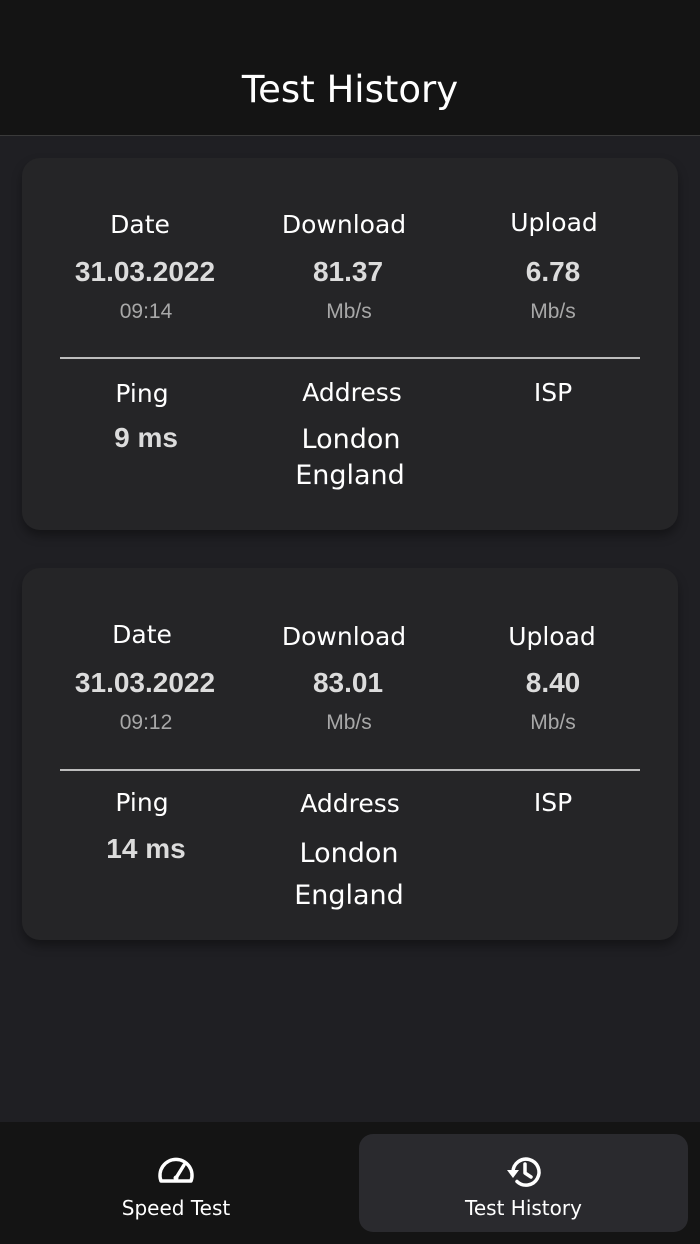 The width and height of the screenshot is (700, 1244). What do you see at coordinates (523, 1172) in the screenshot?
I see `history-icon` at bounding box center [523, 1172].